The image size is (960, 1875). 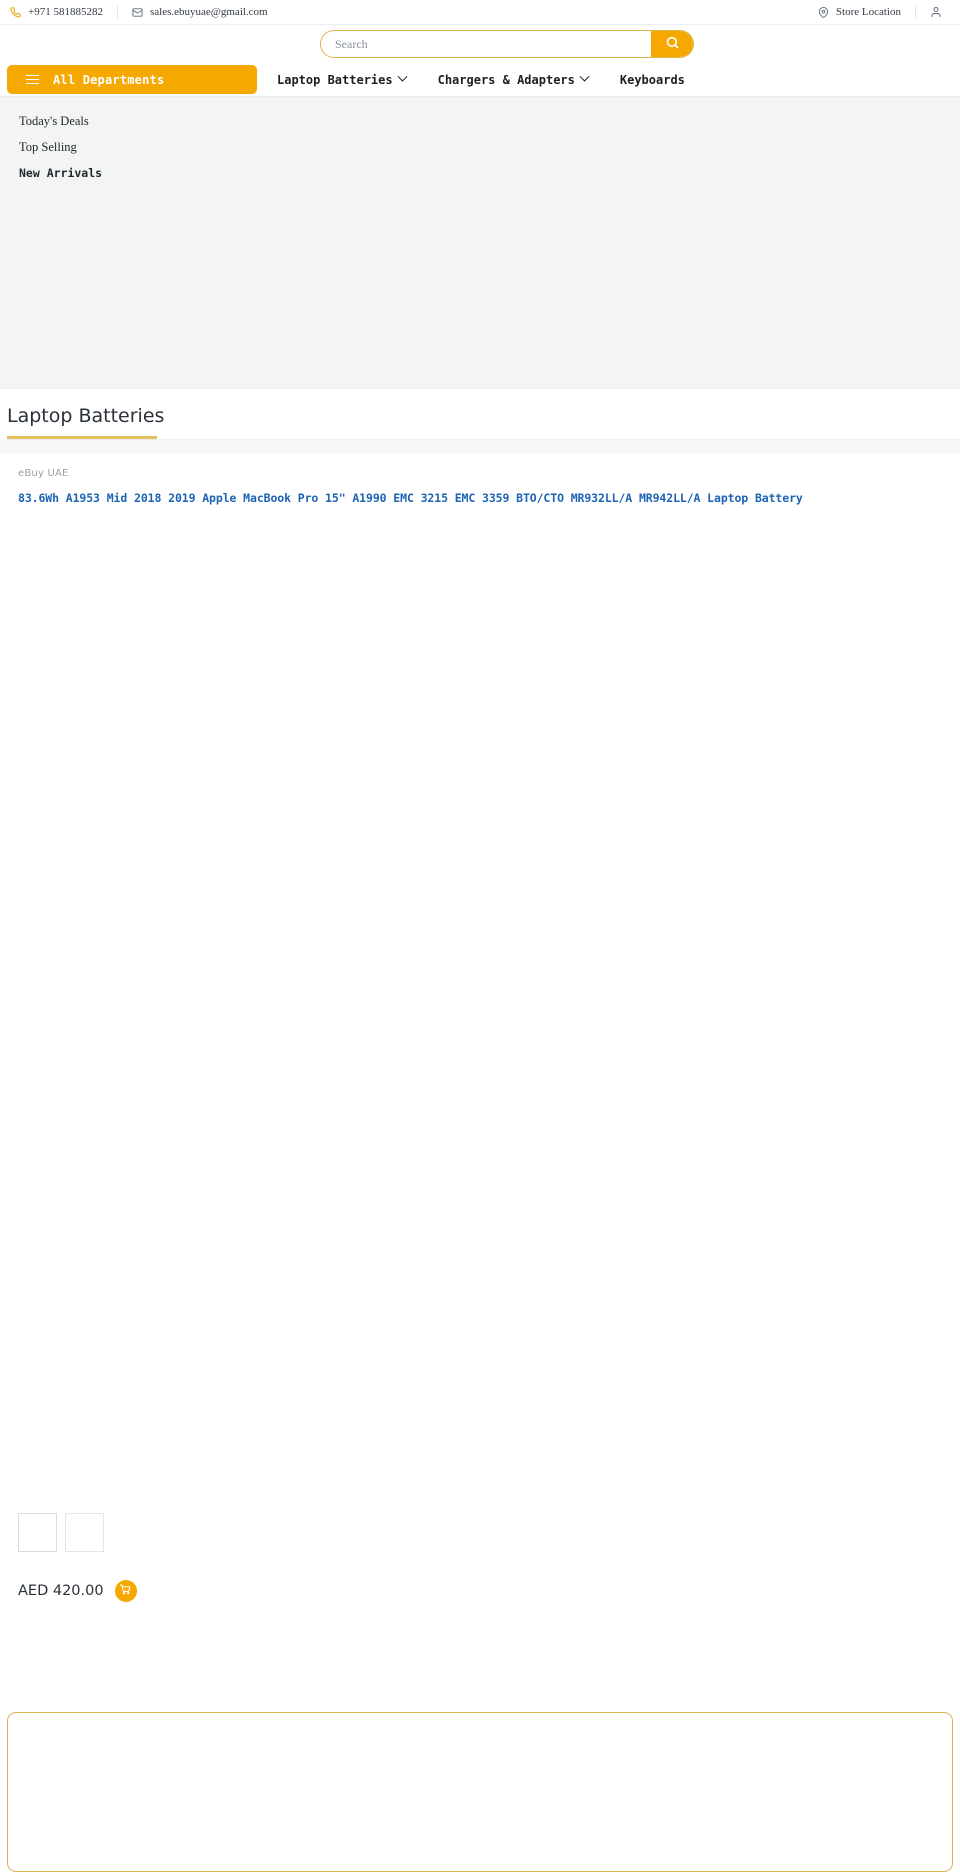 What do you see at coordinates (86, 416) in the screenshot?
I see `page-title: Laptop Batteries` at bounding box center [86, 416].